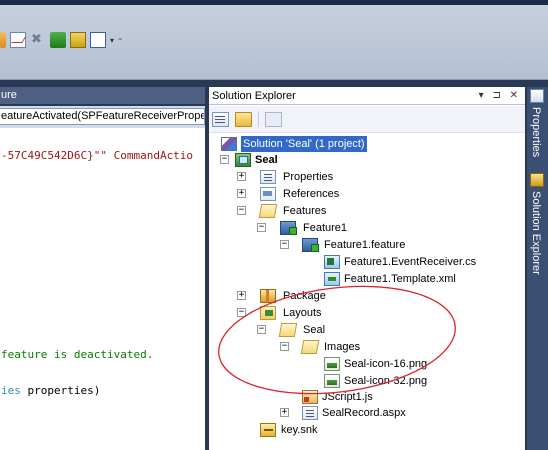  Describe the element at coordinates (254, 96) in the screenshot. I see `panel-title: Solution Explorer` at that location.